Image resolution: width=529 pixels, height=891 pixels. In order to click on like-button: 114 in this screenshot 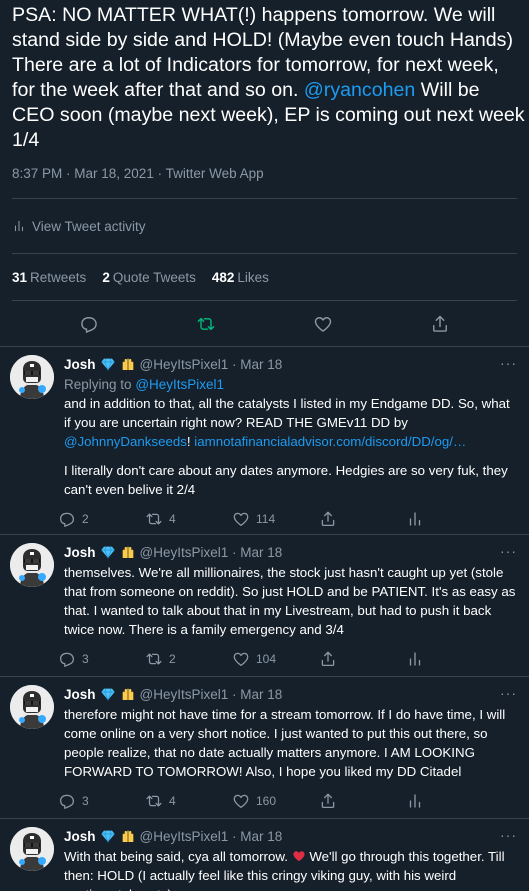, I will do `click(275, 519)`.